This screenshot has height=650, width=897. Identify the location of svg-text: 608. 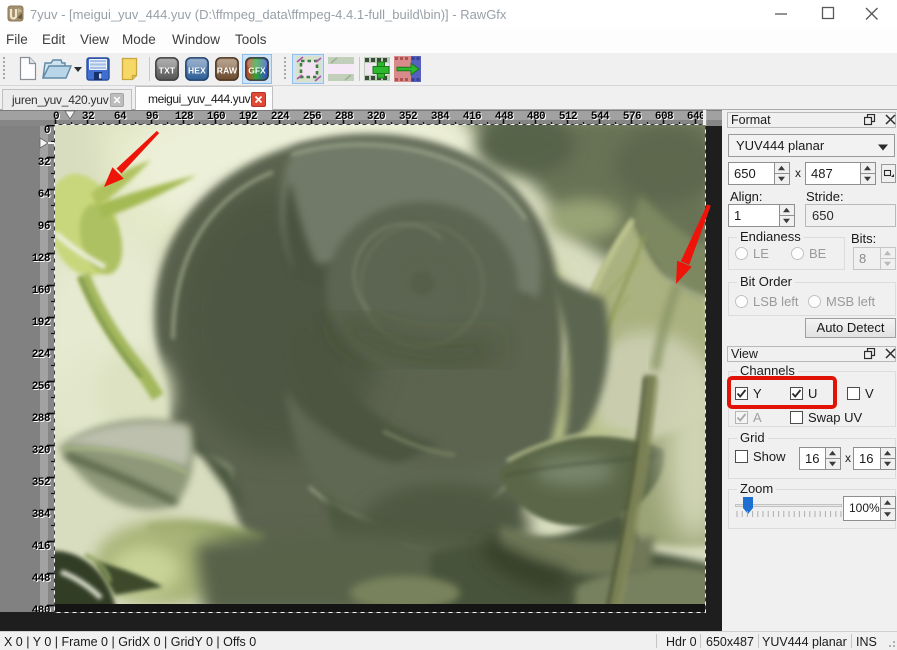
(664, 117).